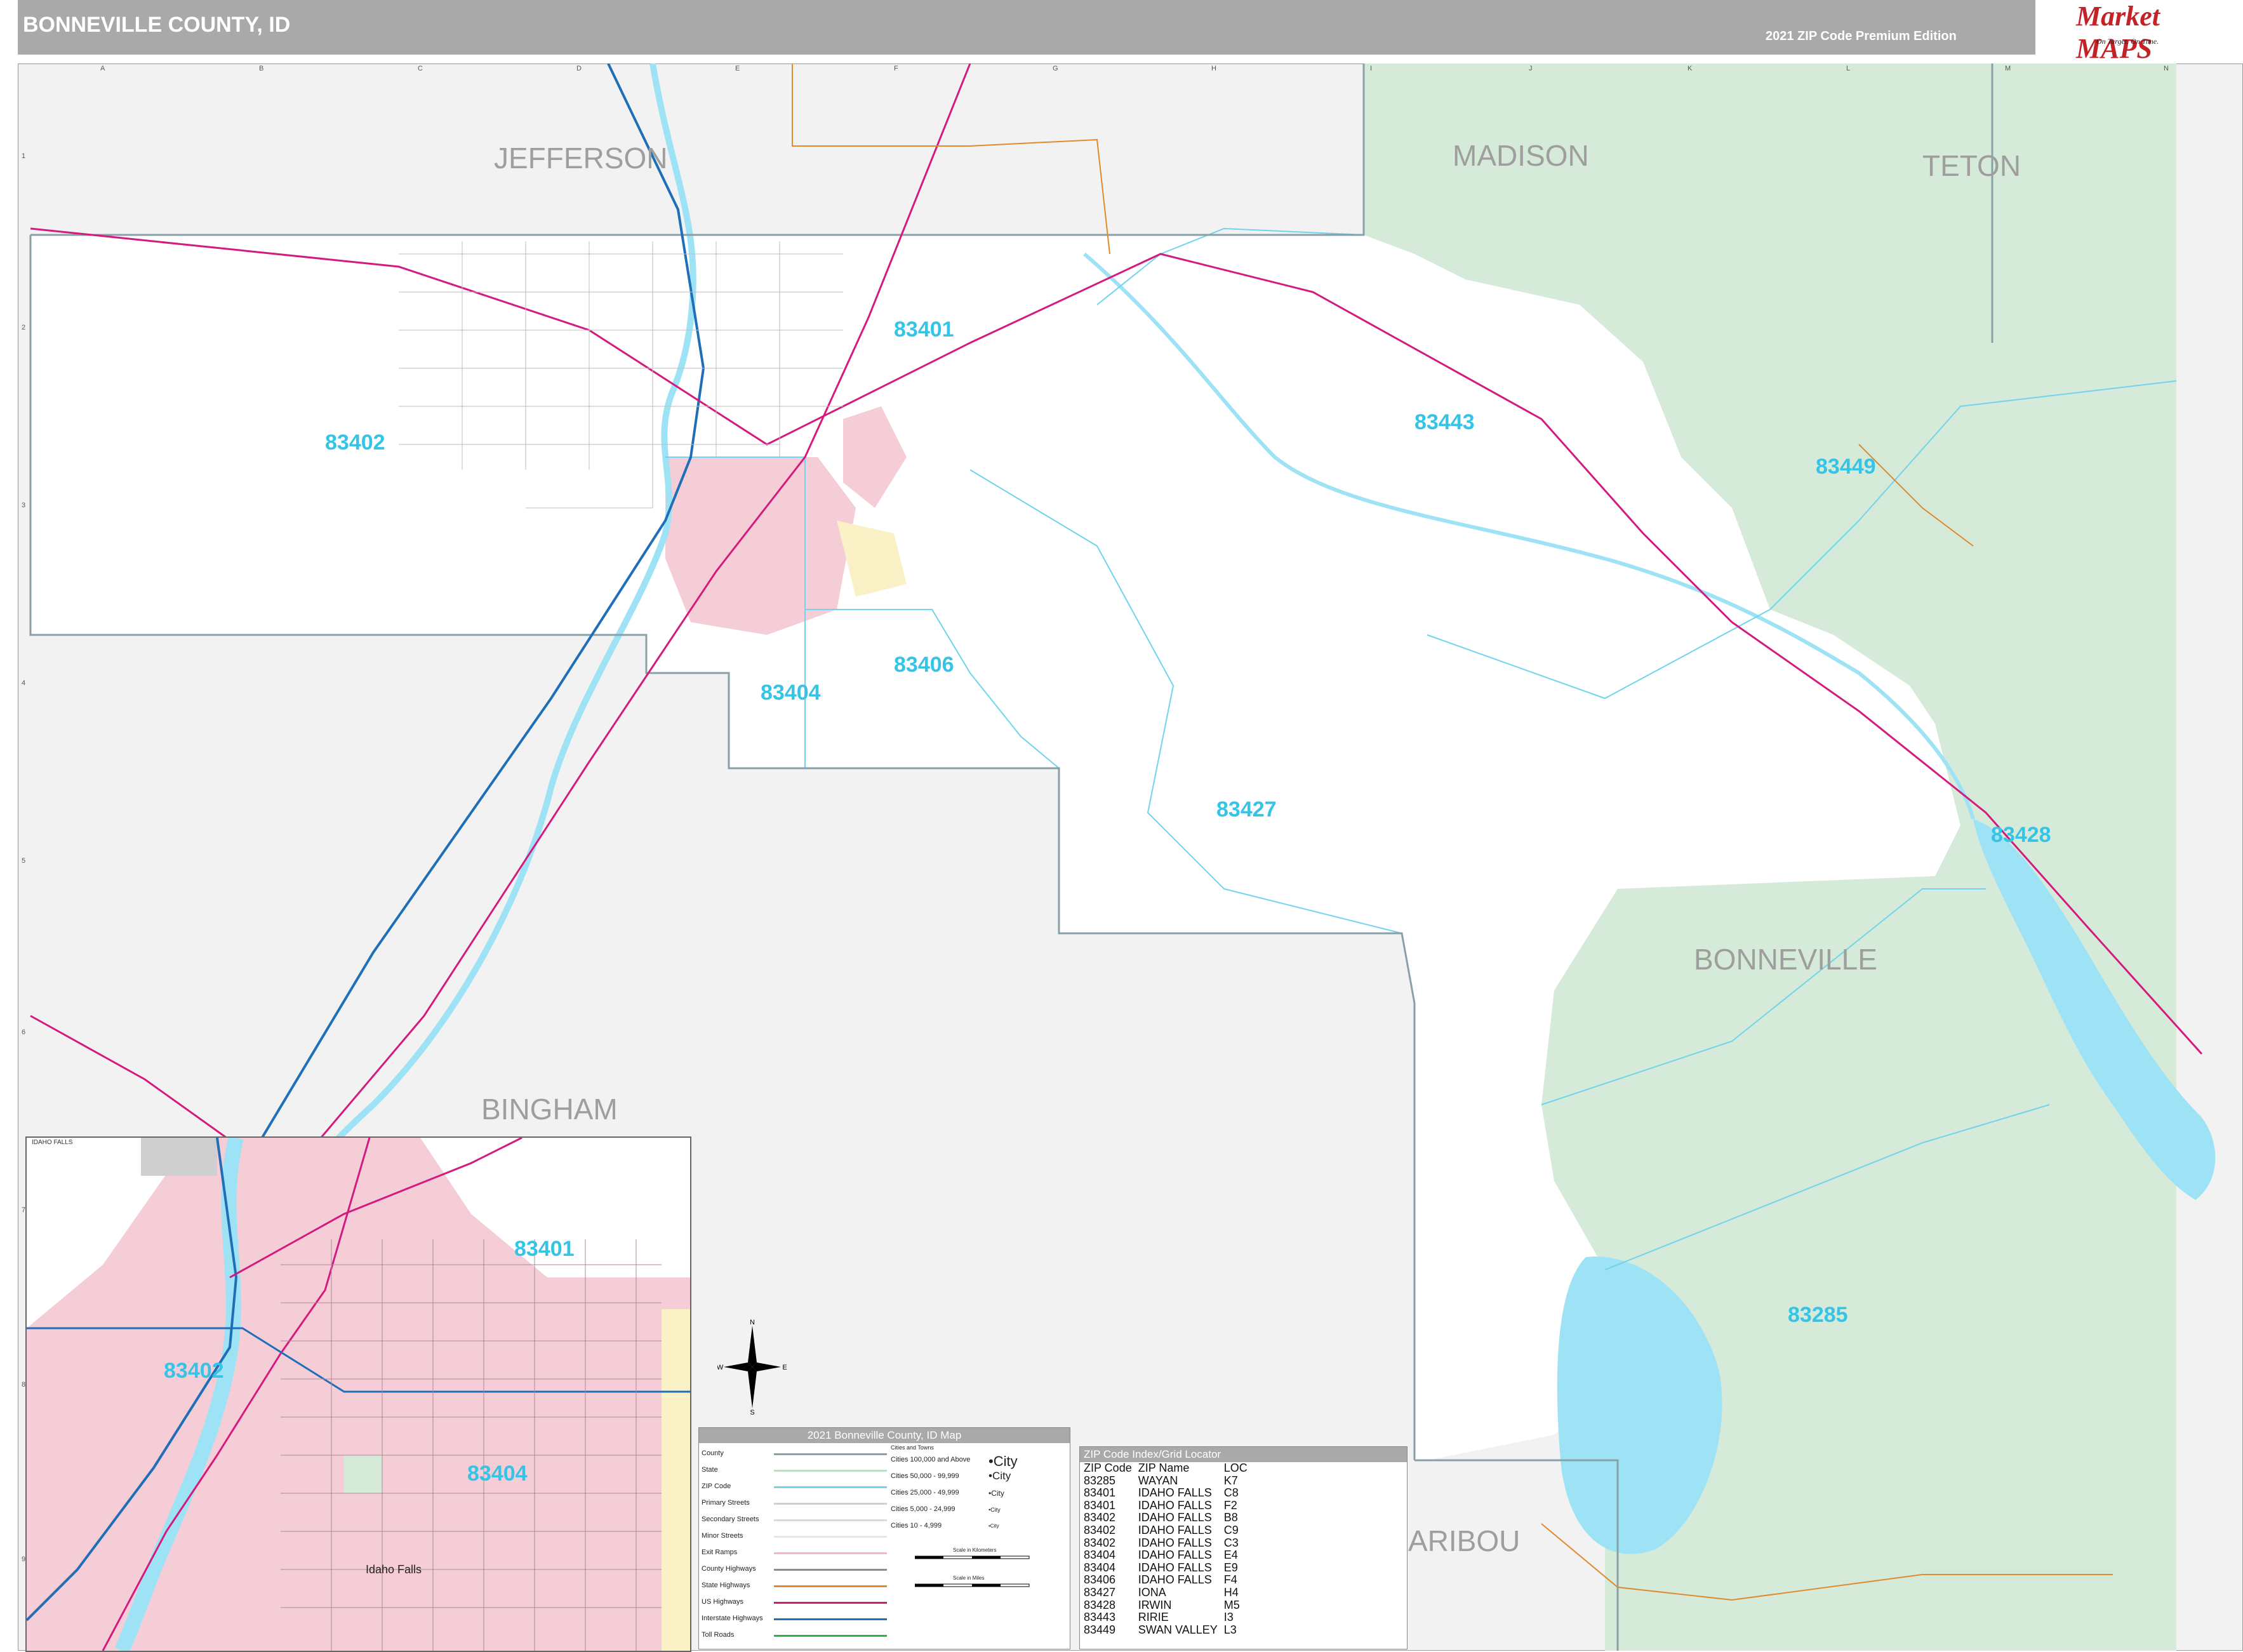 This screenshot has height=1652, width=2243. I want to click on table-cell: F2, so click(1230, 1505).